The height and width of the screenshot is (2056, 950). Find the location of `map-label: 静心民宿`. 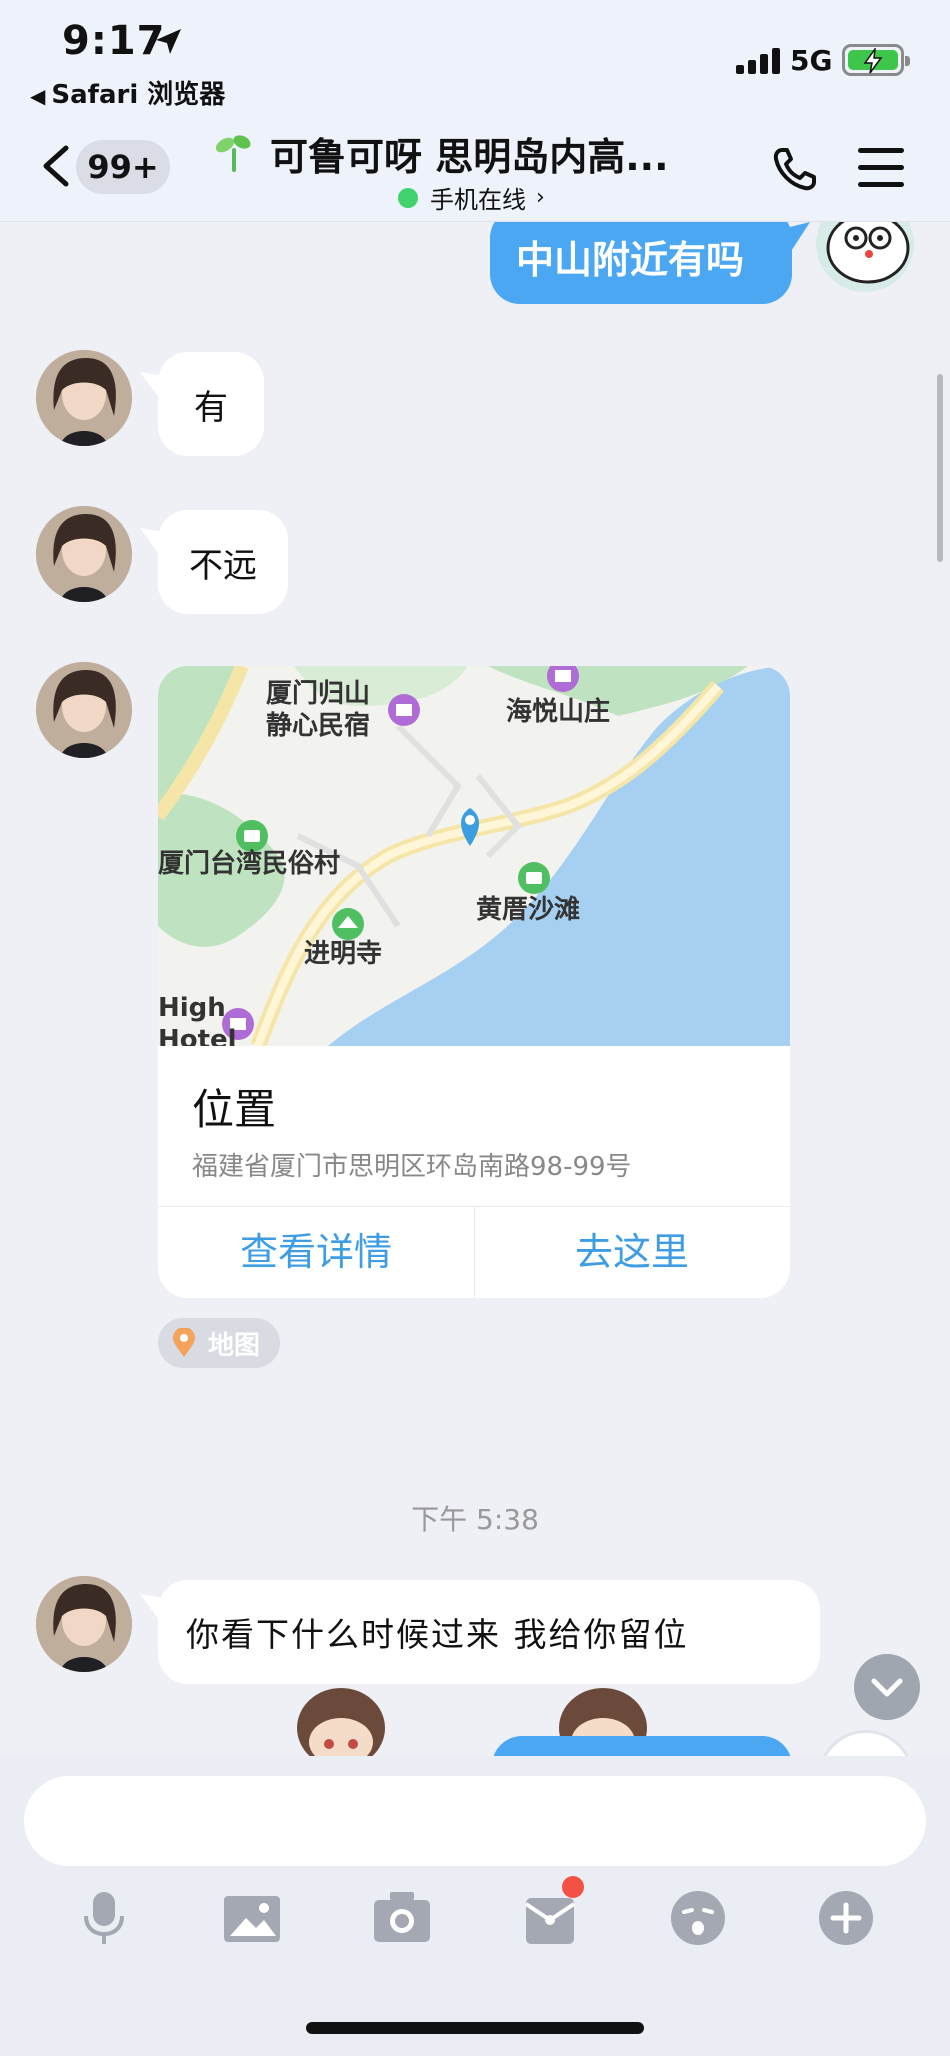

map-label: 静心民宿 is located at coordinates (318, 725).